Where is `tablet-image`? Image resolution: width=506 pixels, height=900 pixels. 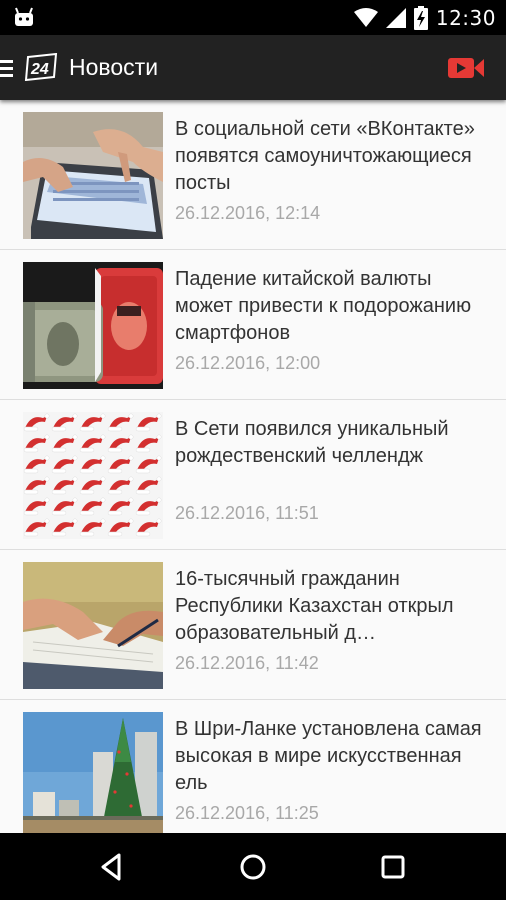 tablet-image is located at coordinates (93, 175).